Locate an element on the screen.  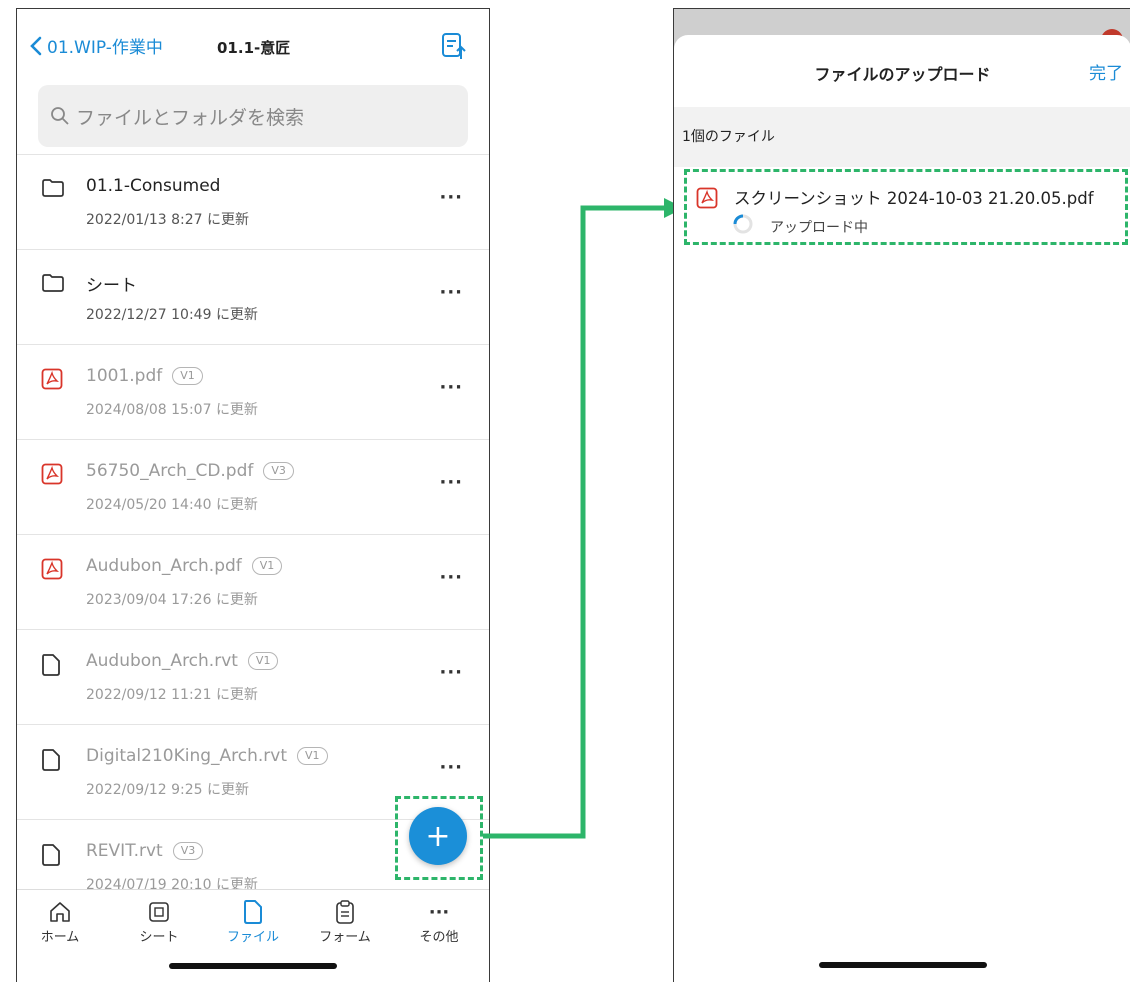
sheet-title: ファイルのアップロード is located at coordinates (902, 74).